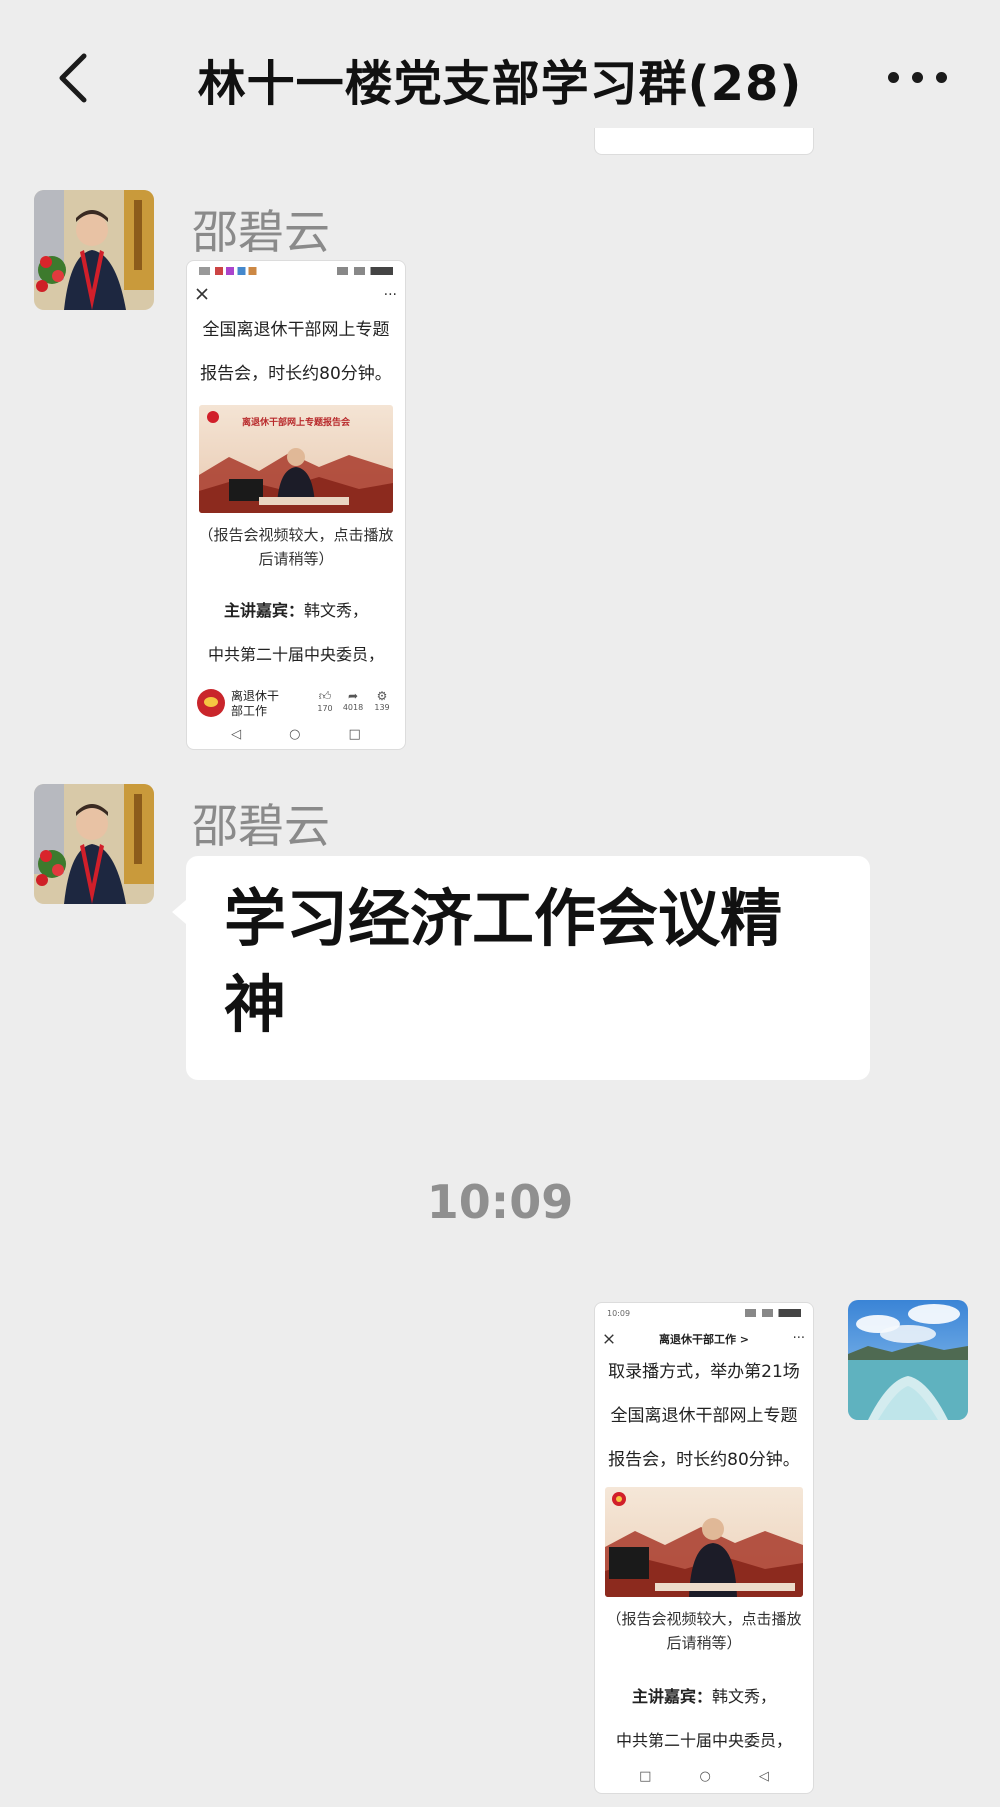  Describe the element at coordinates (296, 422) in the screenshot. I see `video-banner-text: 离退休干部网上专题报告会` at that location.